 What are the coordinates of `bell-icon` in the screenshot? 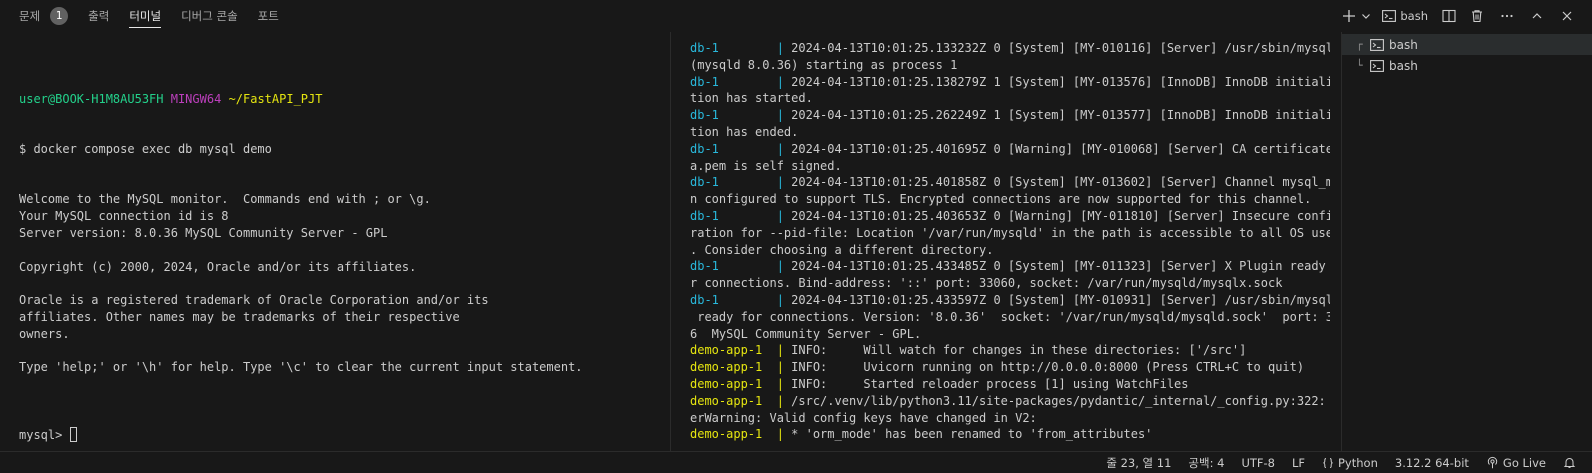 It's located at (1569, 463).